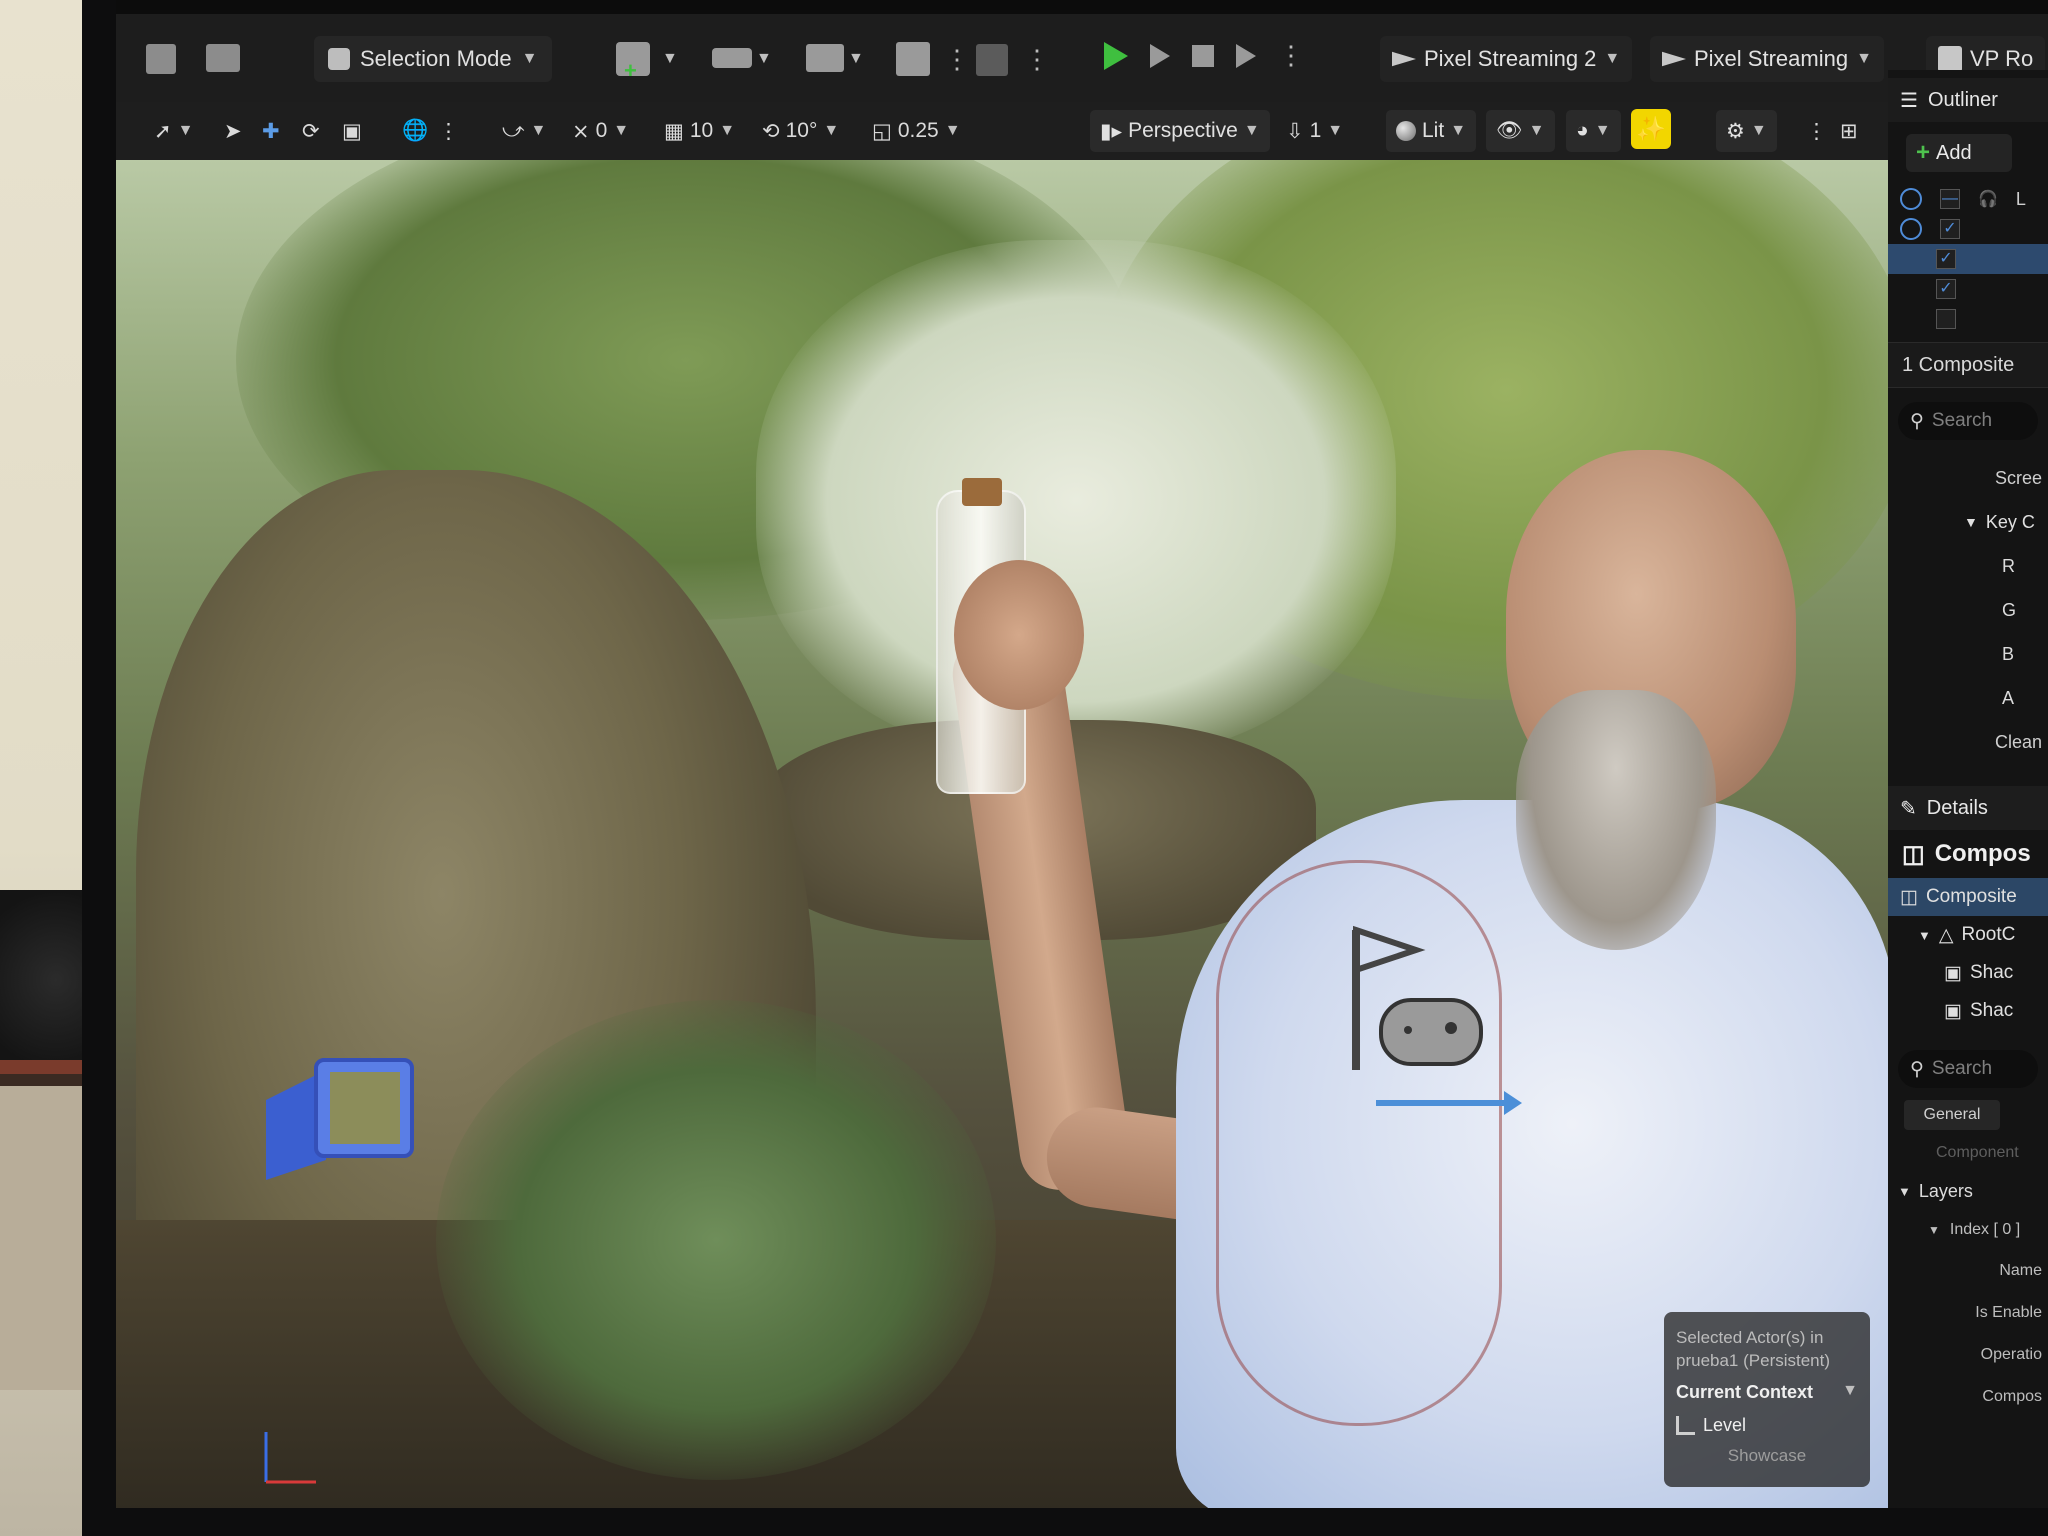 The height and width of the screenshot is (1536, 2048). I want to click on plus-icon: +, so click(1923, 152).